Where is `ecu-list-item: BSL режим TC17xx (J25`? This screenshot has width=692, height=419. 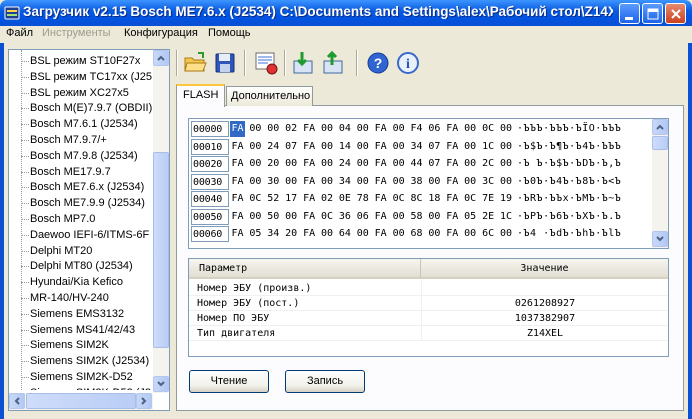
ecu-list-item: BSL режим TC17xx (J25 is located at coordinates (91, 77).